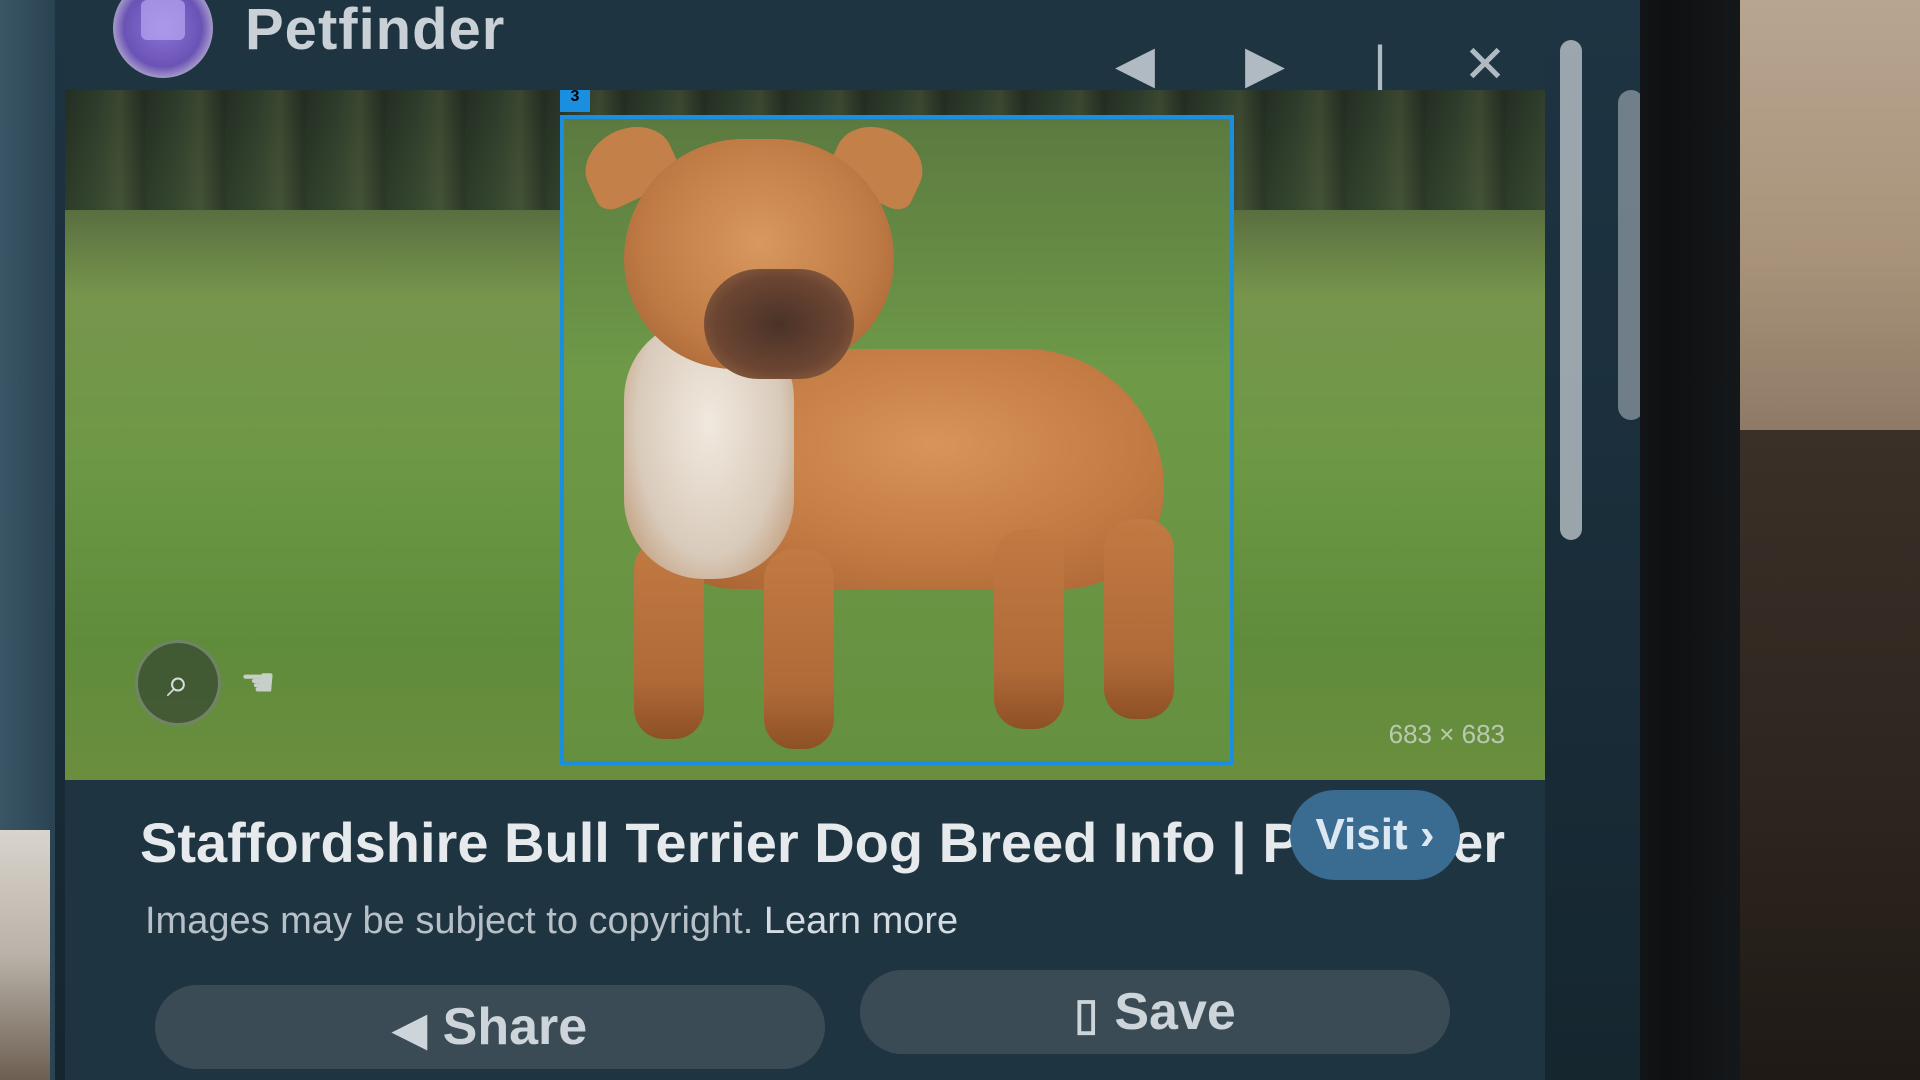  What do you see at coordinates (779, 324) in the screenshot?
I see `dog-muzzle` at bounding box center [779, 324].